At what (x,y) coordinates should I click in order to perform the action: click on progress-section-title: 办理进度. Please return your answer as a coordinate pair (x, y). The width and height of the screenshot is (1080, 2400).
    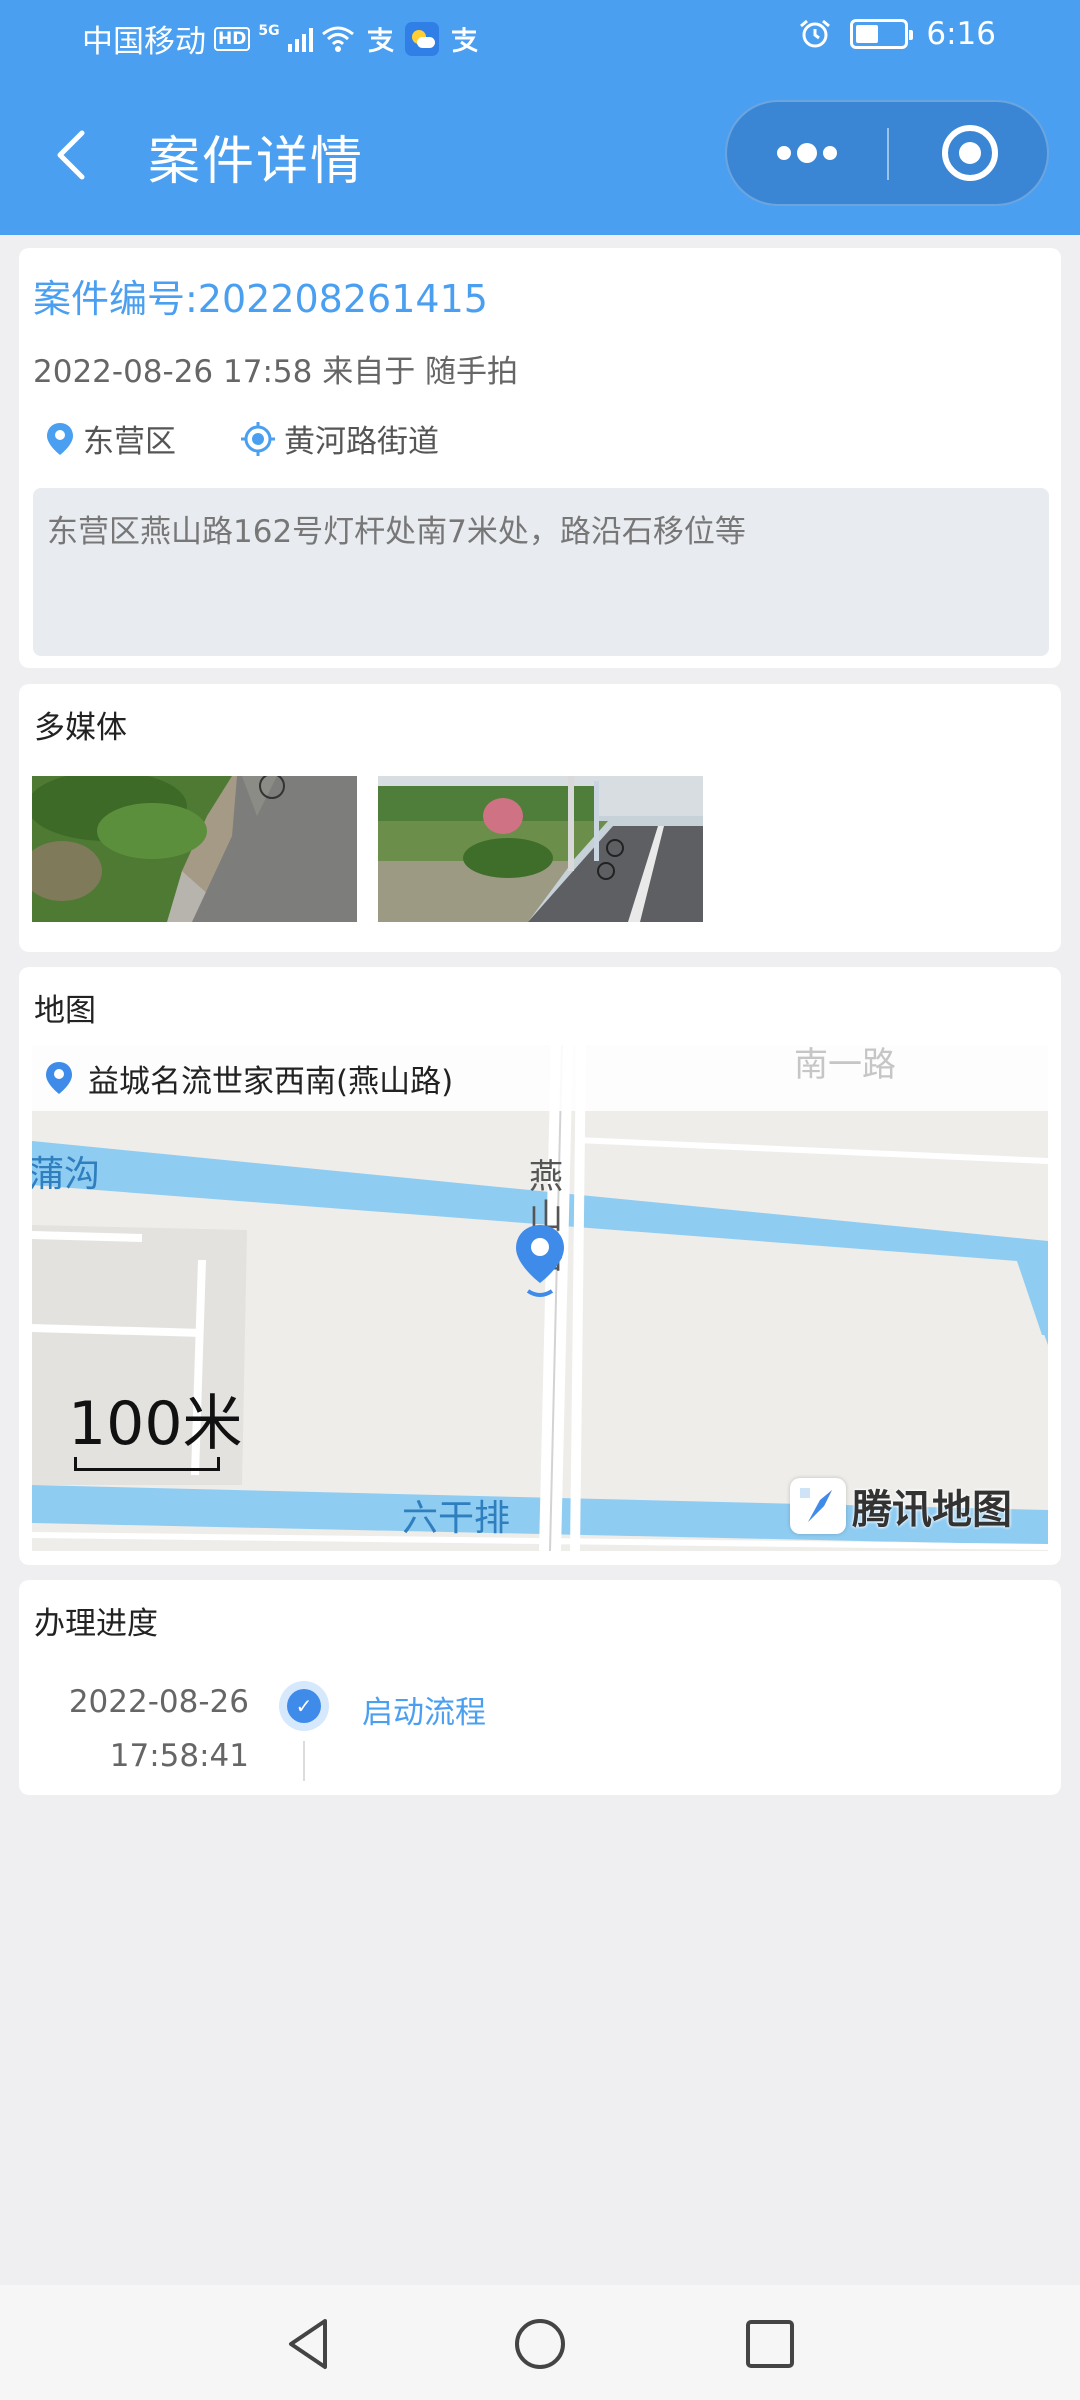
    Looking at the image, I should click on (96, 1624).